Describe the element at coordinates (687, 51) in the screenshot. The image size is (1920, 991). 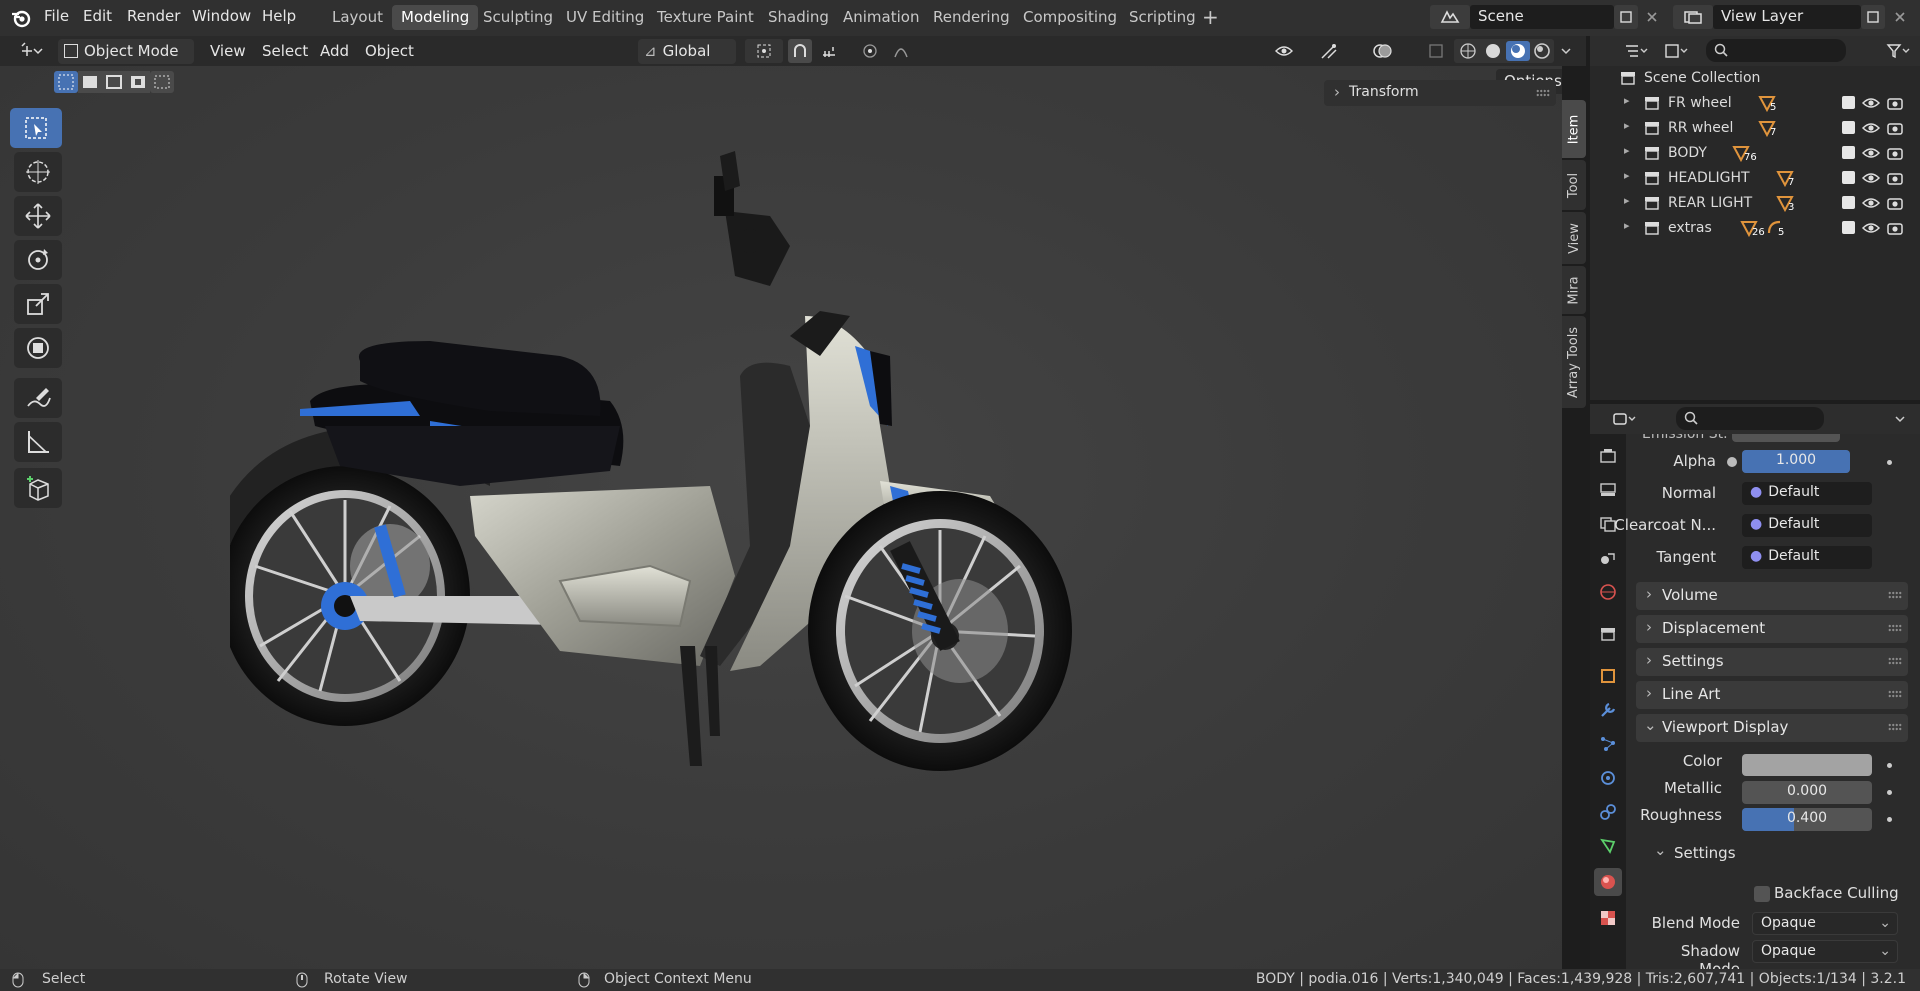
I see `orientation-dropdown: ⊿ Global` at that location.